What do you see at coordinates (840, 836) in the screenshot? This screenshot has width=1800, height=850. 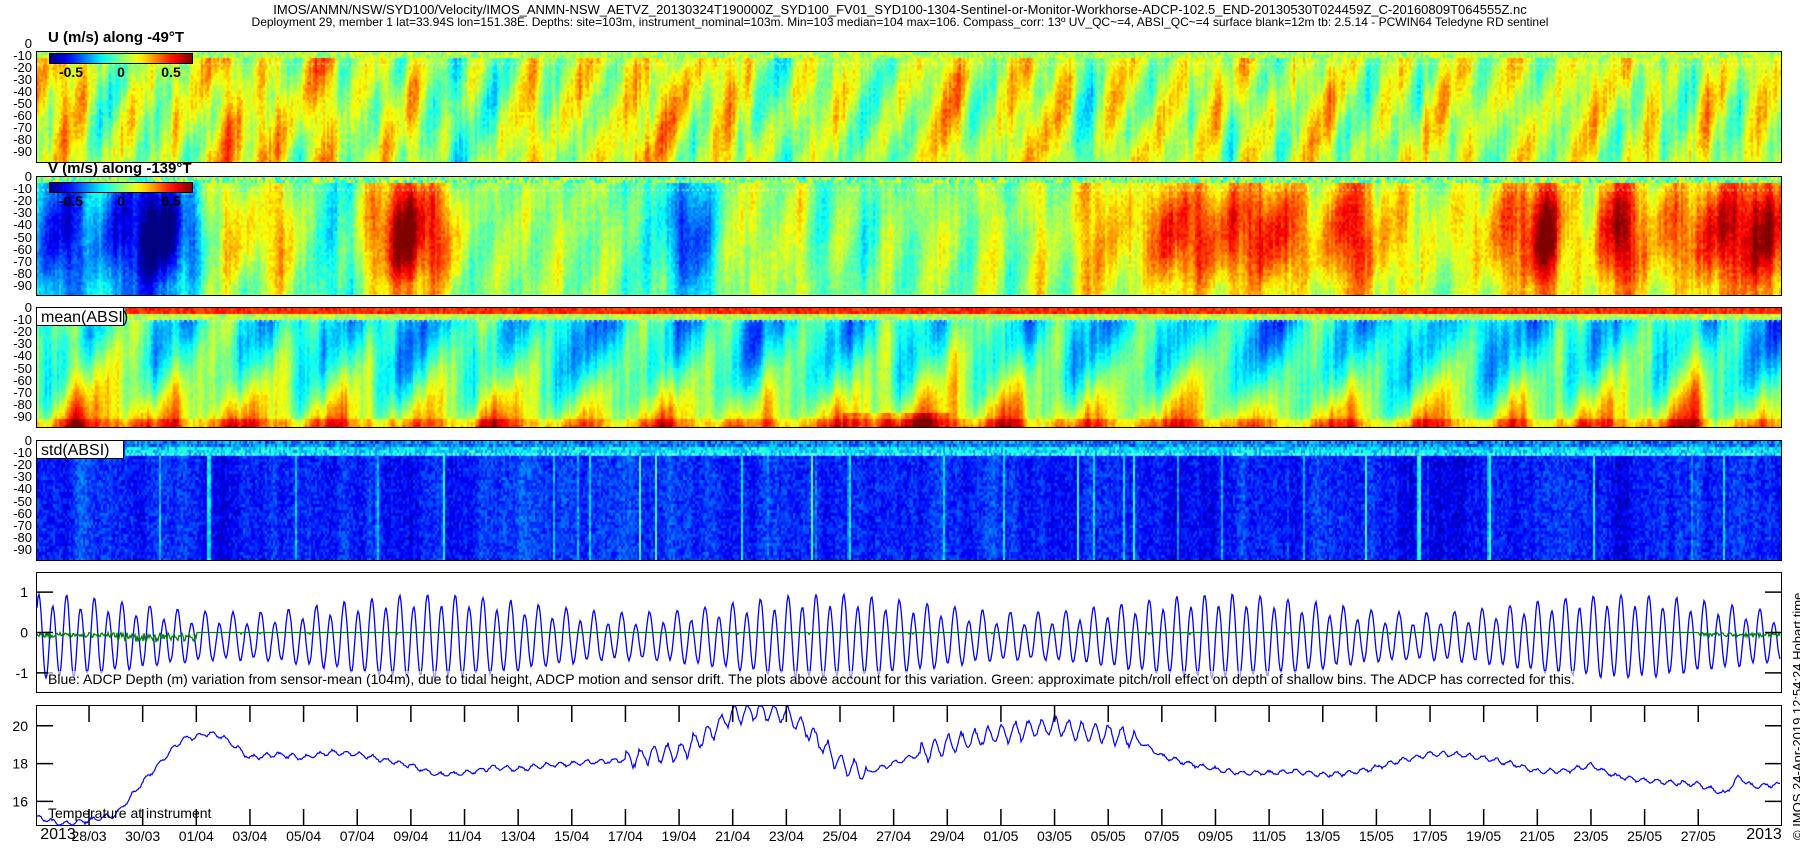 I see `x-tick-label: 25/04` at bounding box center [840, 836].